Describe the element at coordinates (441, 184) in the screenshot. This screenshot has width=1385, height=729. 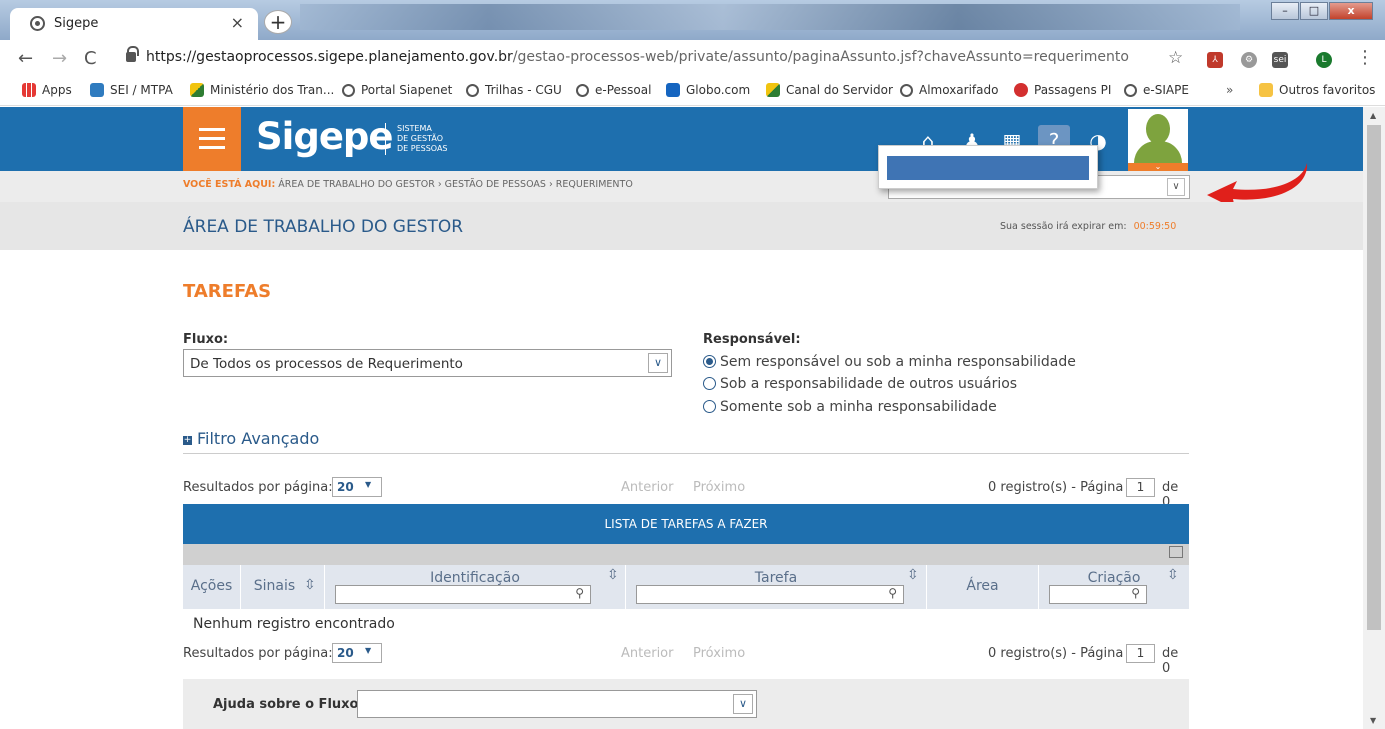
I see `chevron-right-icon: ›` at that location.